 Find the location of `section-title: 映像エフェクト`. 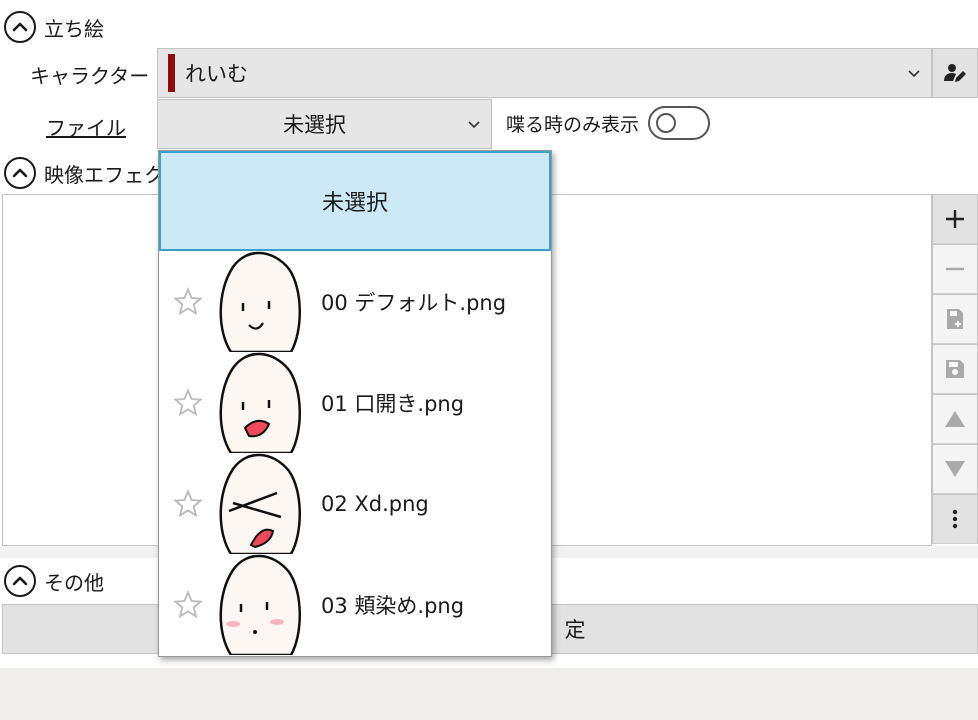

section-title: 映像エフェクト is located at coordinates (101, 174).